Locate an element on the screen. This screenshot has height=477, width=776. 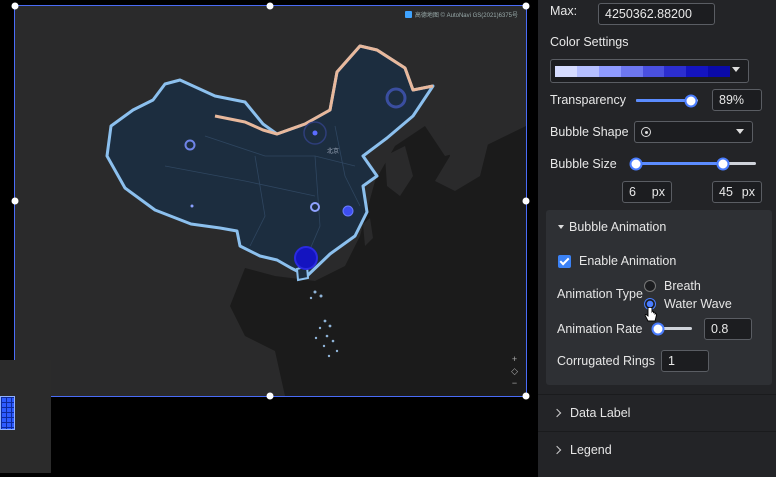
bubble-size-min-knob is located at coordinates (636, 163).